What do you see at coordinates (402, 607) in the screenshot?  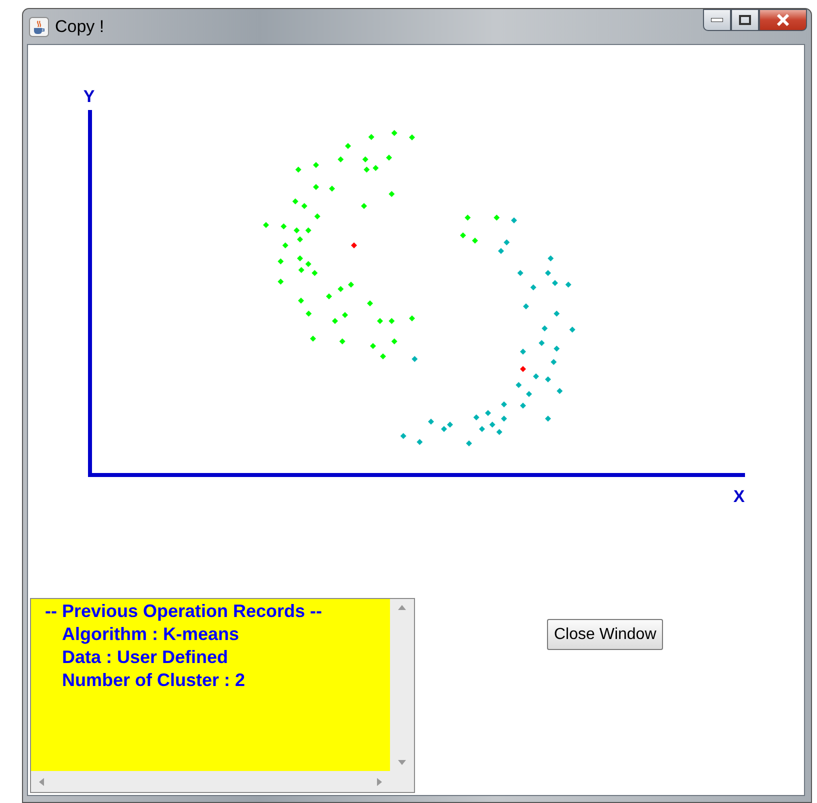 I see `up-arrow-icon` at bounding box center [402, 607].